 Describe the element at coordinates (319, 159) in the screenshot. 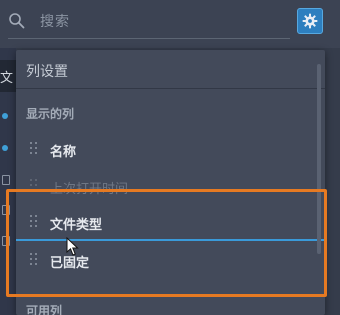

I see `scrollbar` at that location.